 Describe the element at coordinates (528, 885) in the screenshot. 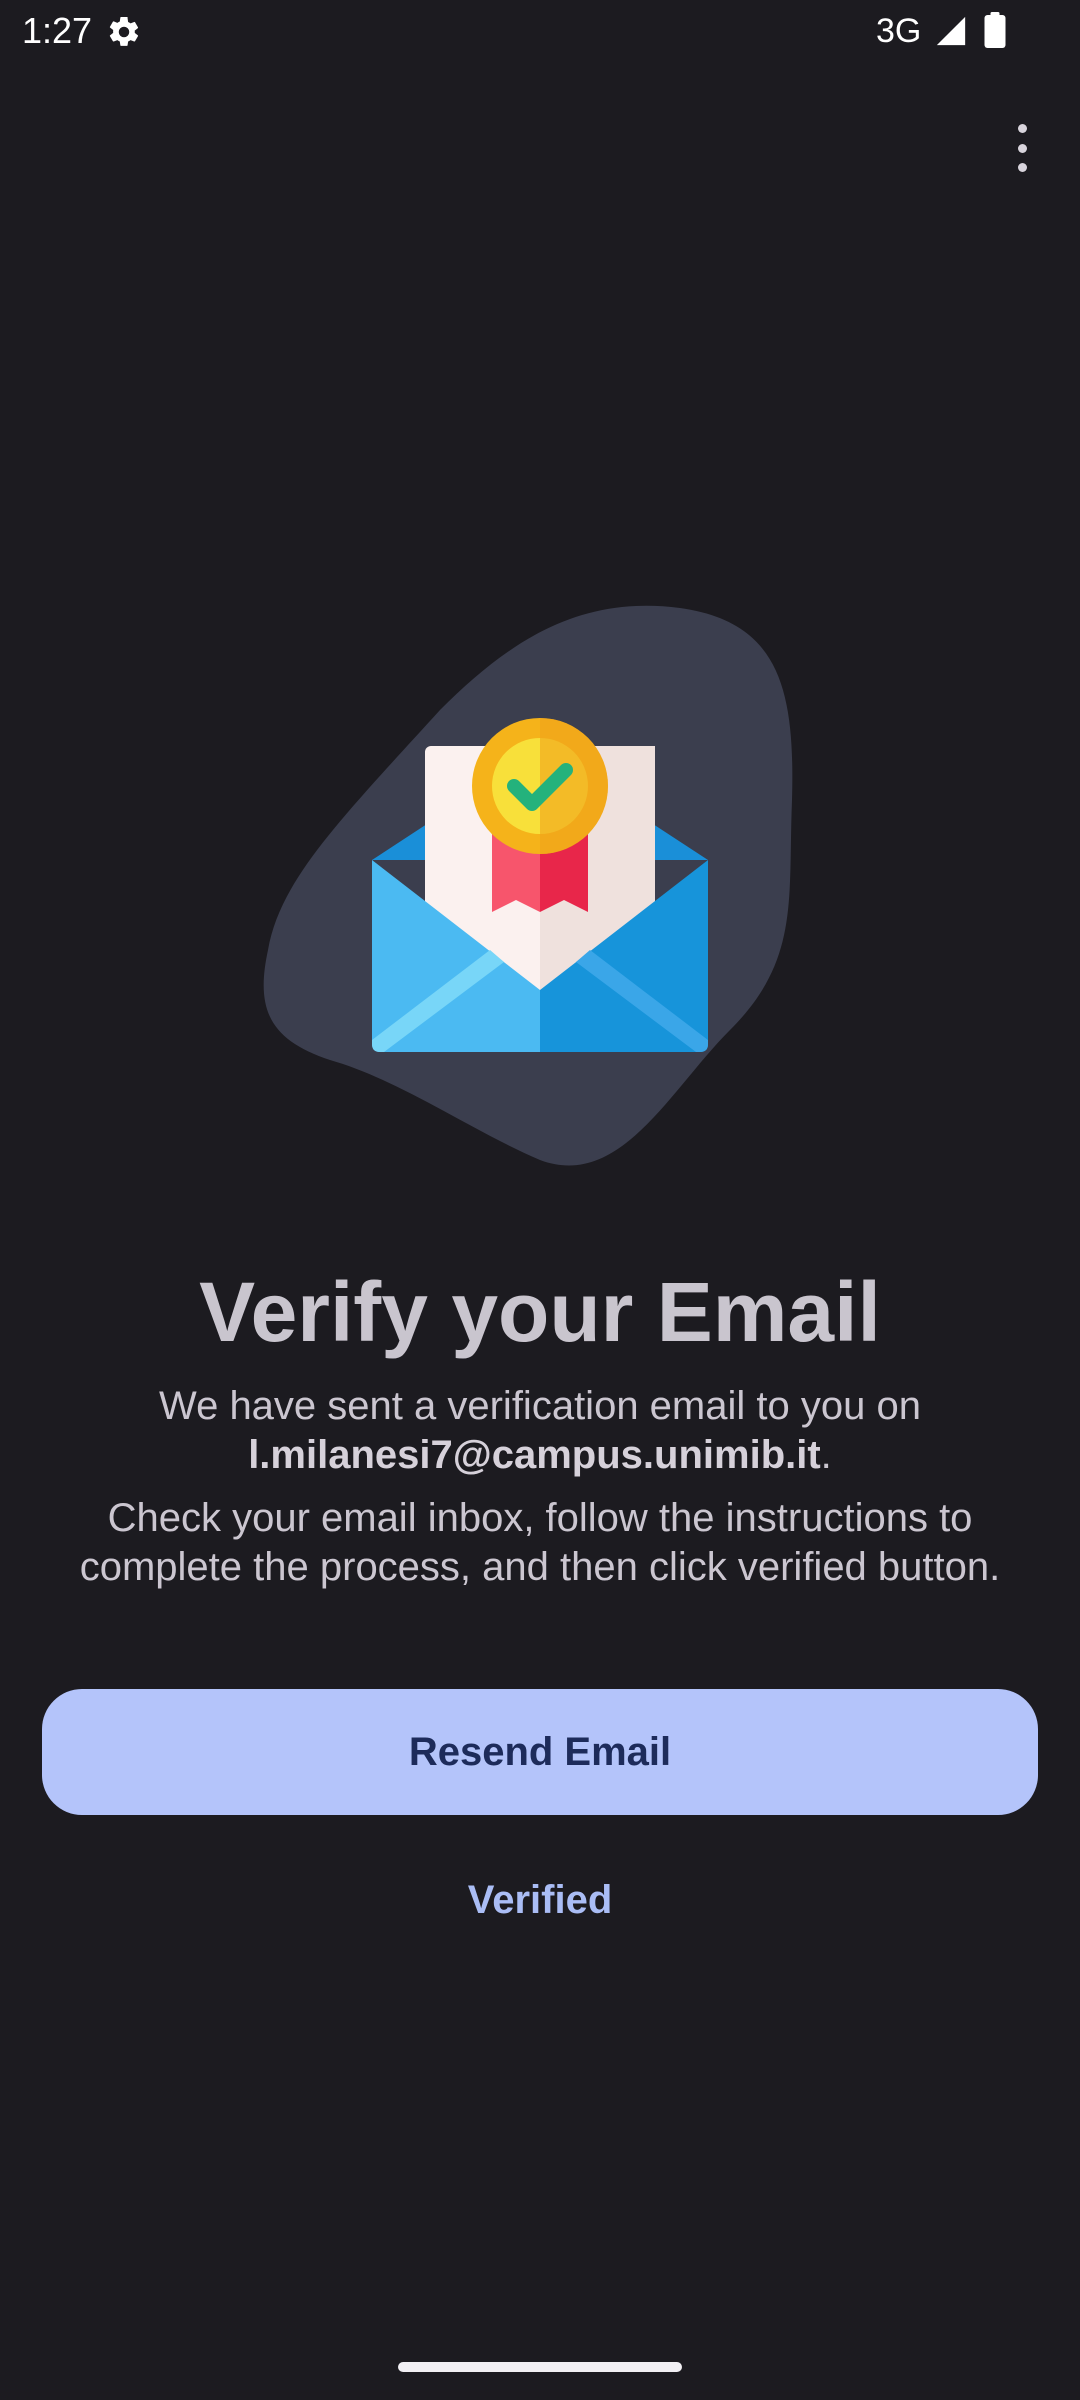

I see `verified-email-envelope-icon` at that location.